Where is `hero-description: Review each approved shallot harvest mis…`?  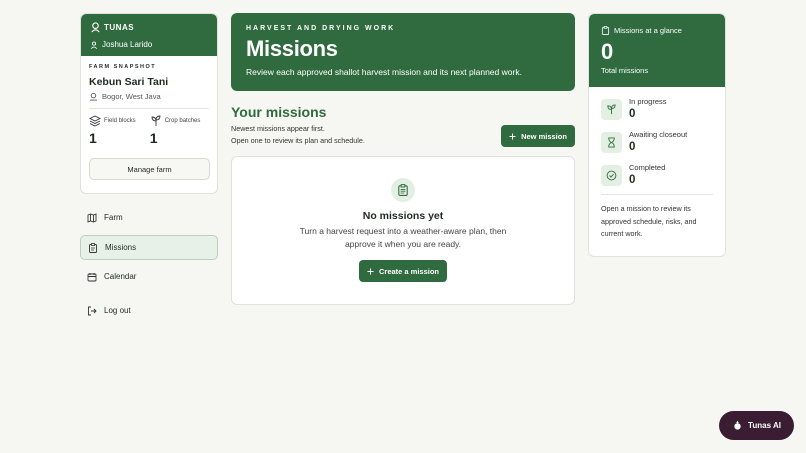 hero-description: Review each approved shallot harvest mis… is located at coordinates (384, 72).